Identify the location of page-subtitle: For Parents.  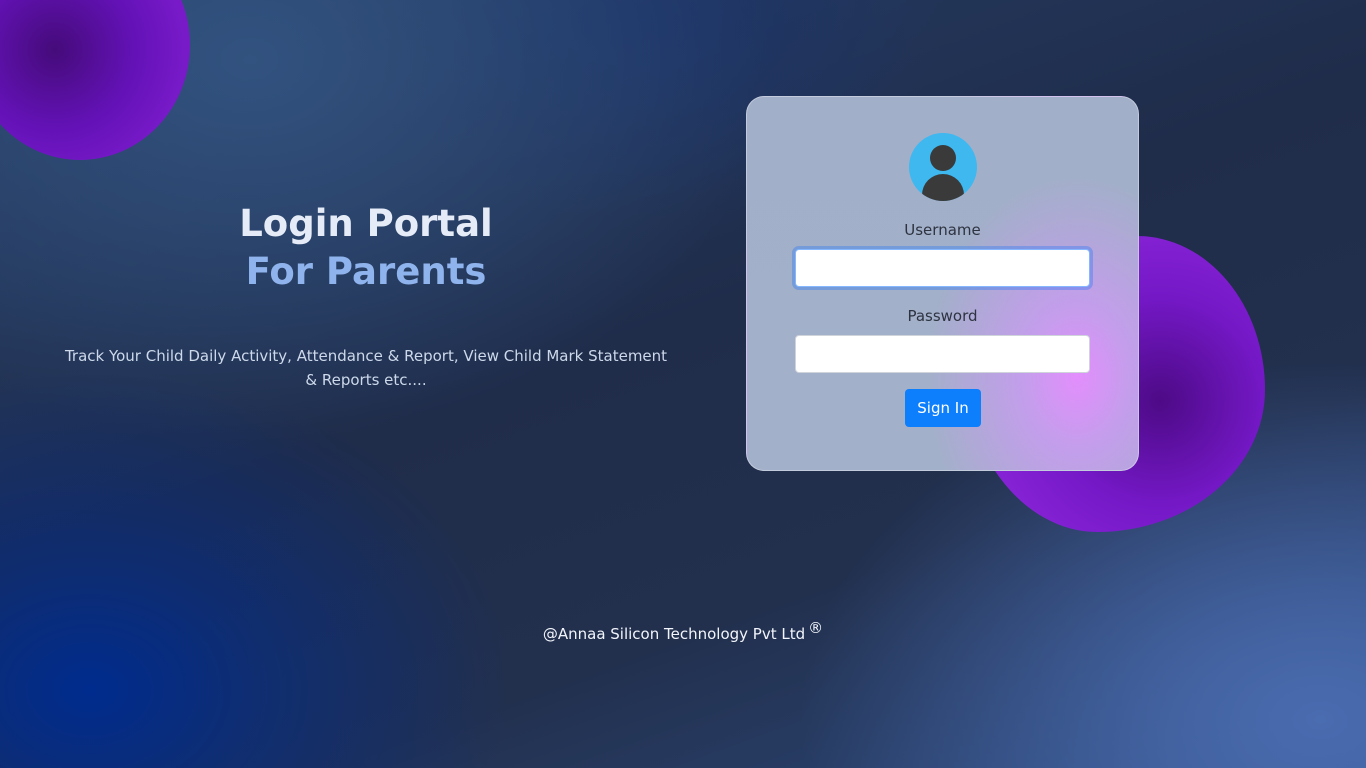
(366, 271).